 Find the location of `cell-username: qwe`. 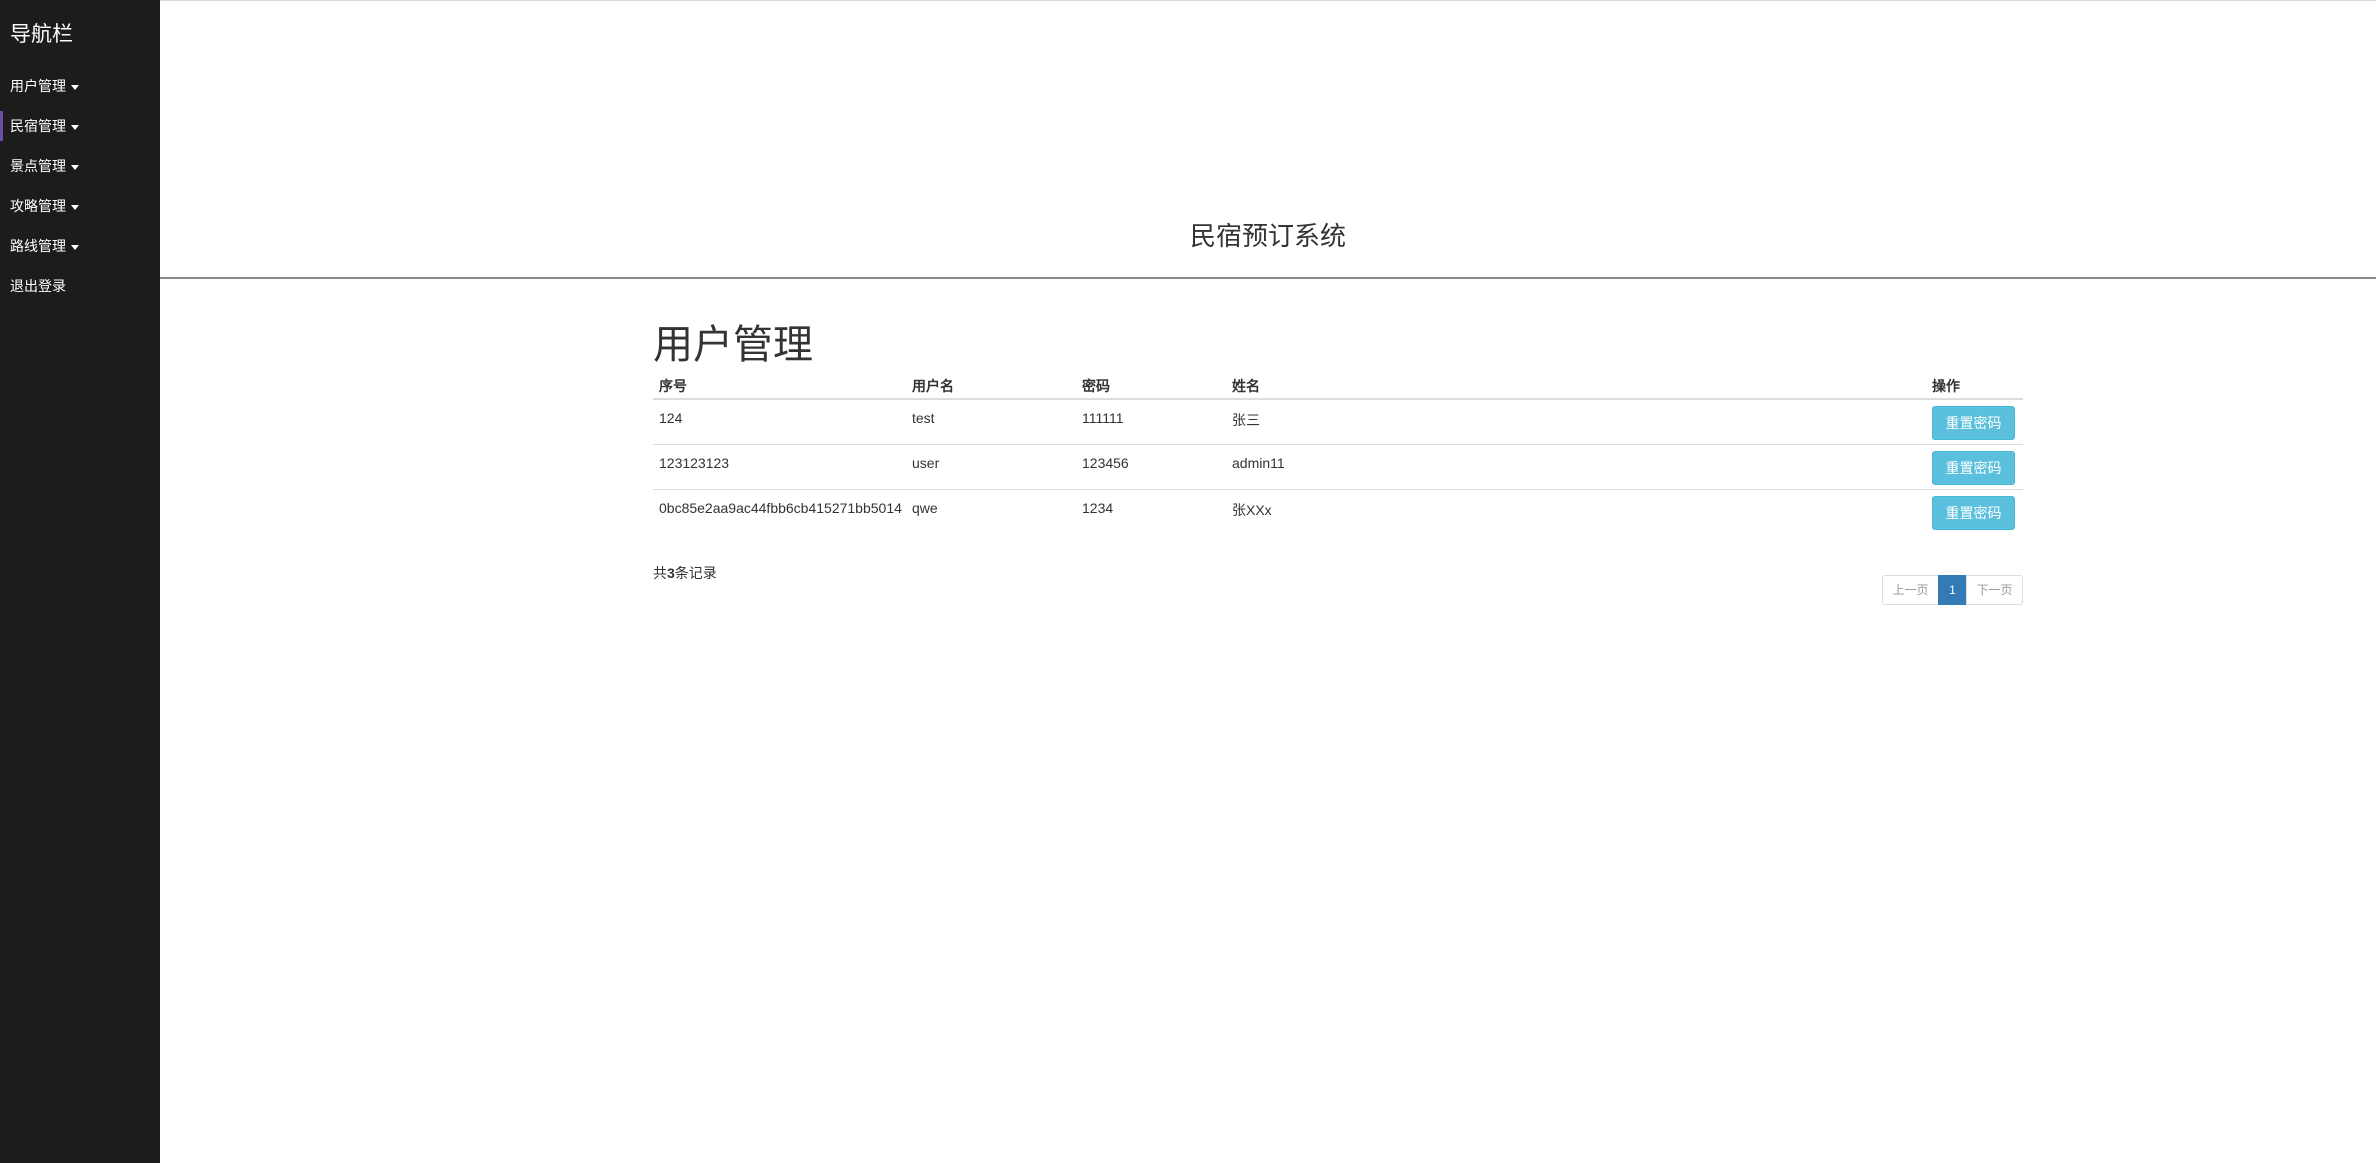

cell-username: qwe is located at coordinates (925, 508).